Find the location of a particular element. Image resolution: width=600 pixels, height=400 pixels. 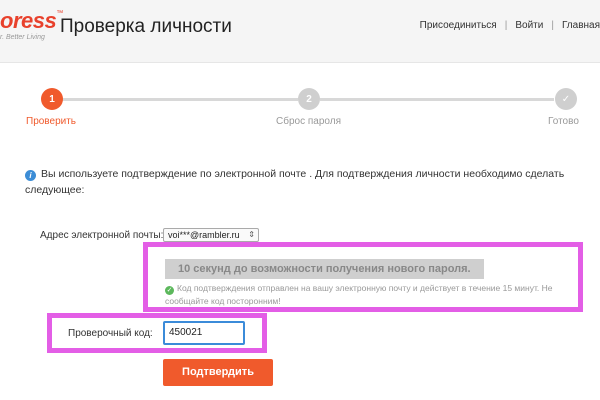

check-circle-icon: ✓ is located at coordinates (169, 290).